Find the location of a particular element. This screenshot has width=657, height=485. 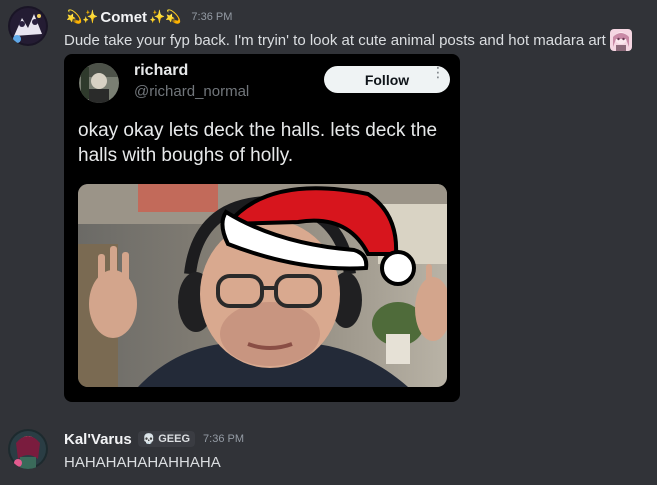

tweet-author-handle: @richard_normal is located at coordinates (191, 91).